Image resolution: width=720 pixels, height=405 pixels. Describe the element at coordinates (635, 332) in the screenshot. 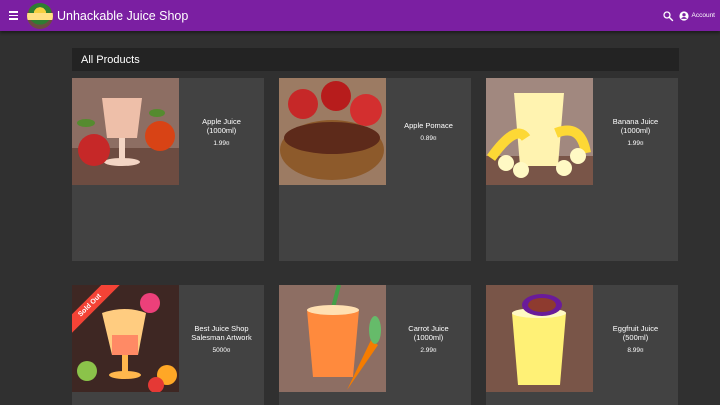

I see `product-name: Eggfruit Juice (500ml)` at that location.